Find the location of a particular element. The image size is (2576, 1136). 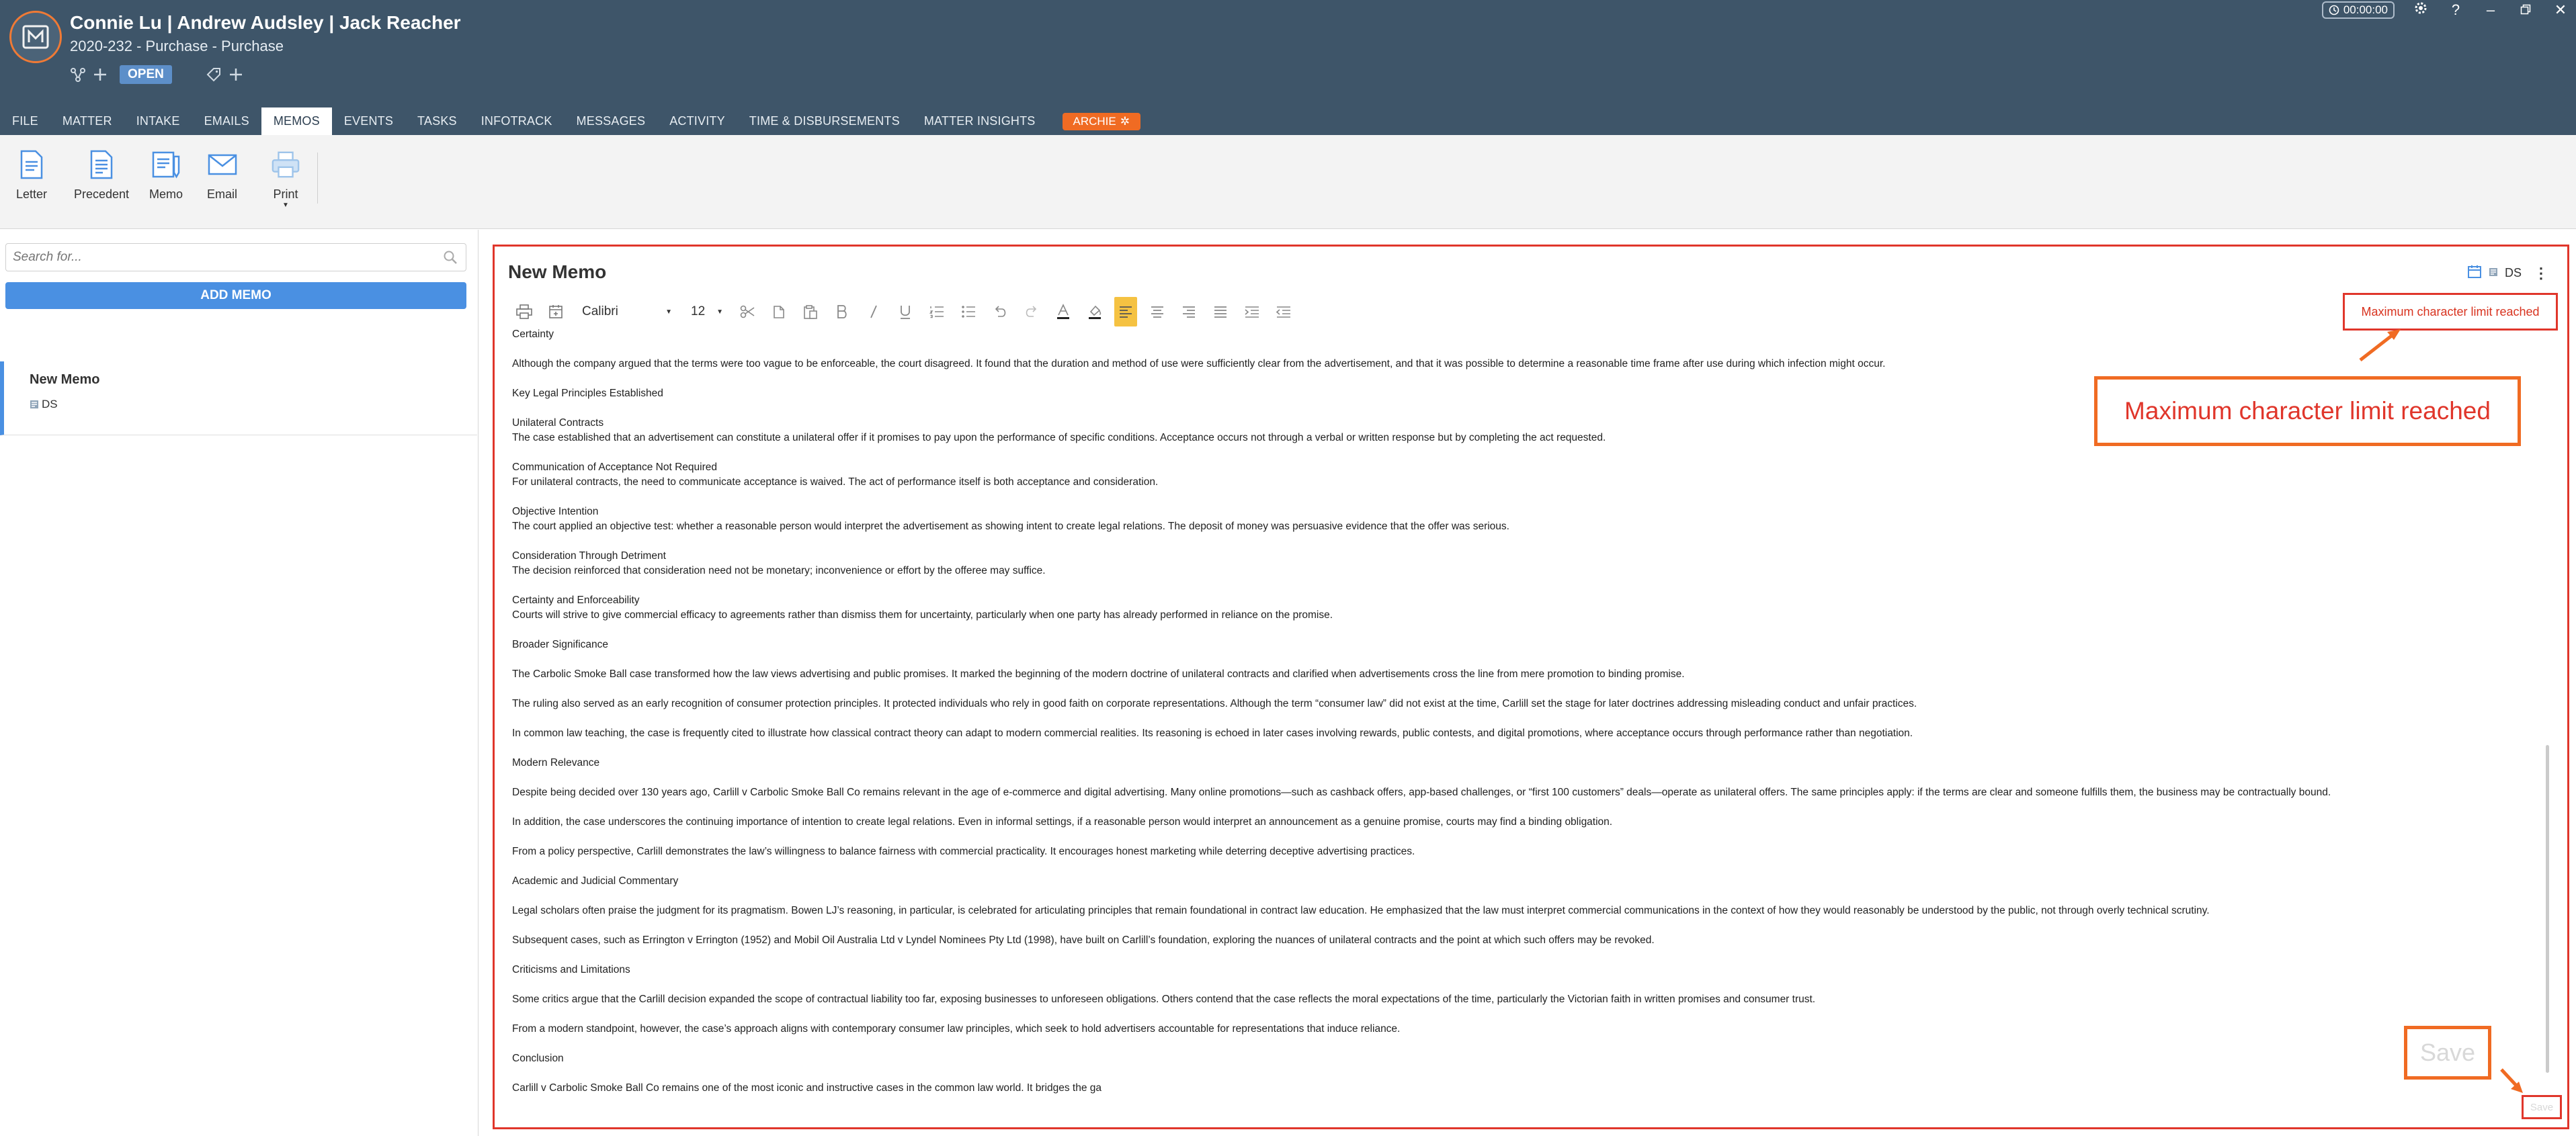

print-icon is located at coordinates (524, 311).